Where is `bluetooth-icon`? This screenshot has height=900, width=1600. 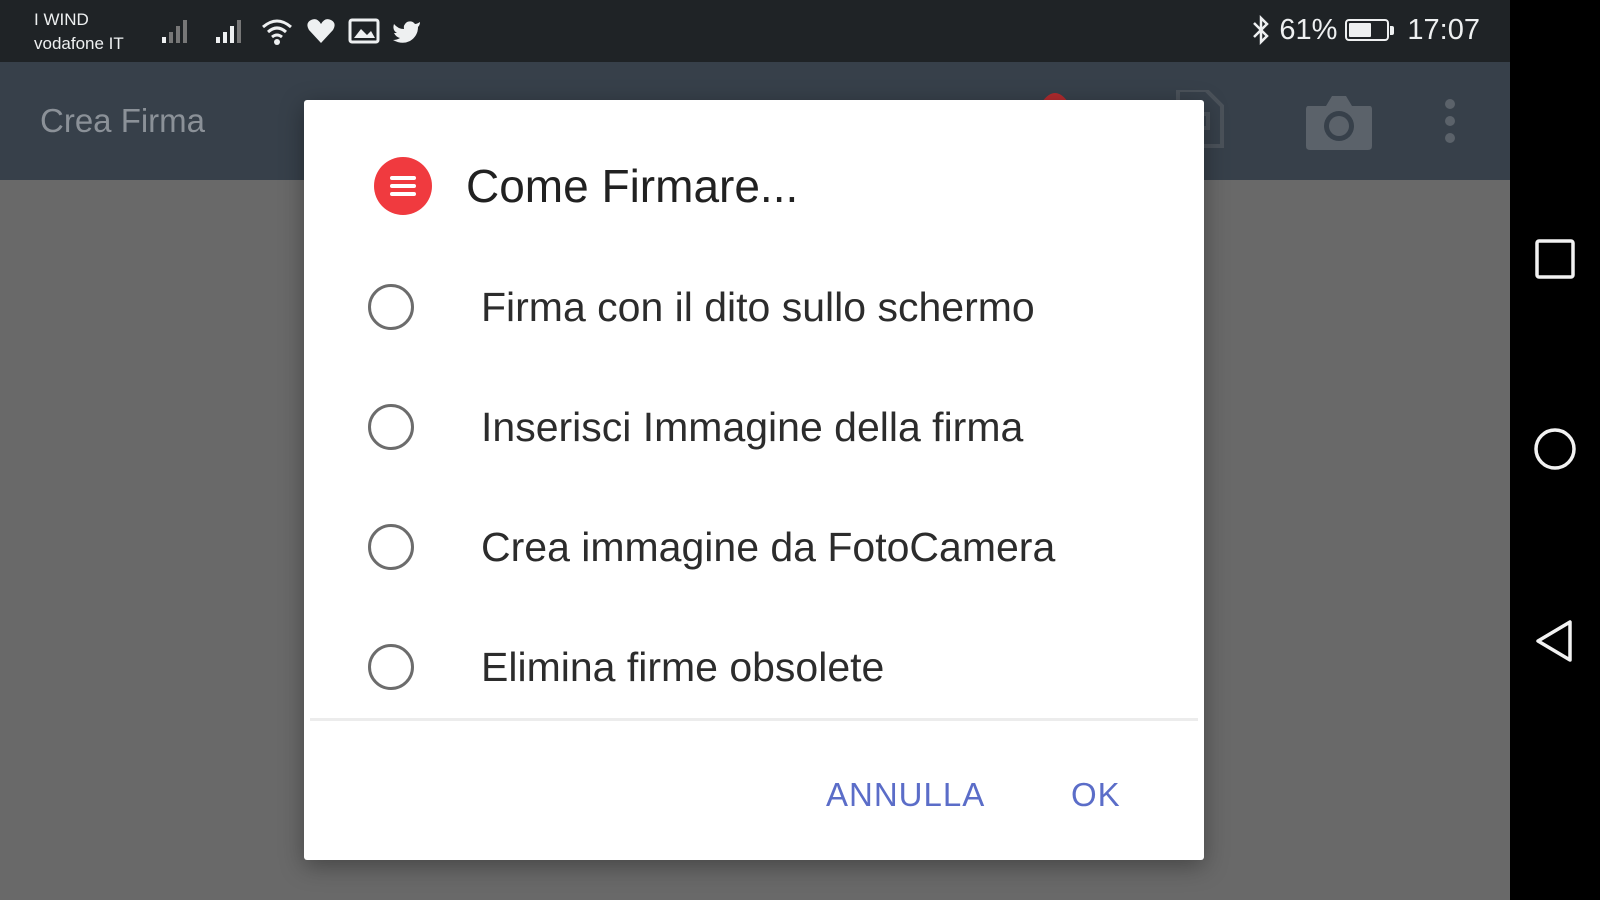
bluetooth-icon is located at coordinates (1261, 30).